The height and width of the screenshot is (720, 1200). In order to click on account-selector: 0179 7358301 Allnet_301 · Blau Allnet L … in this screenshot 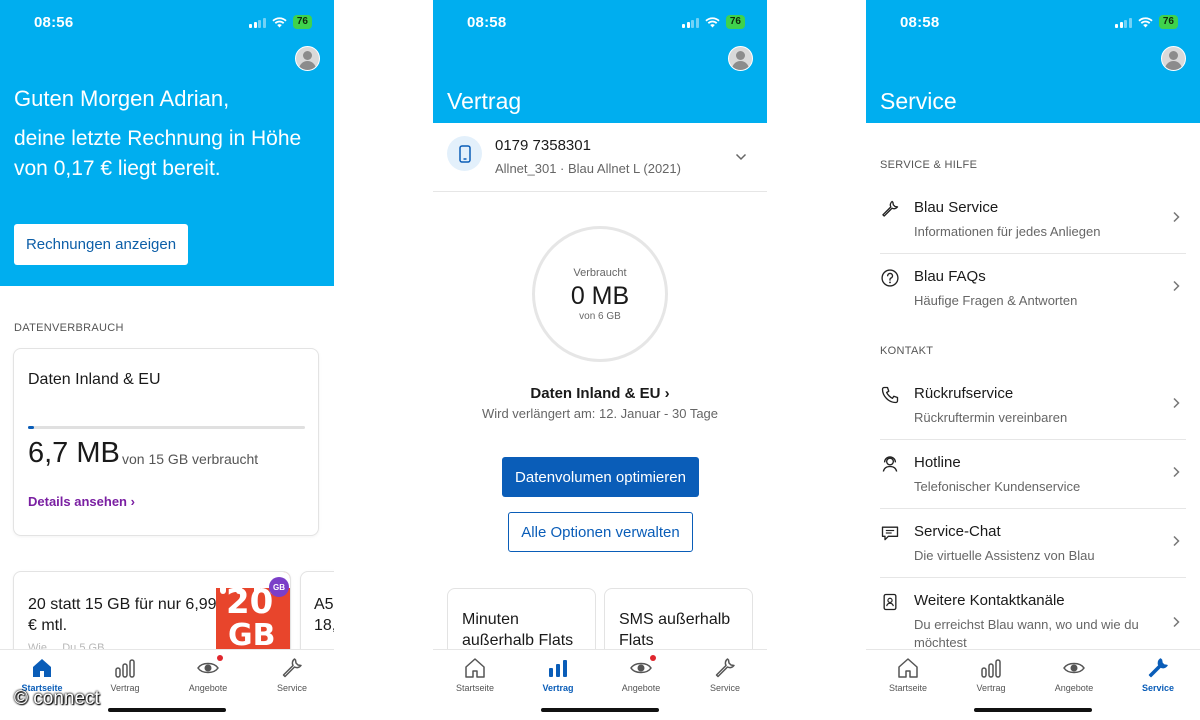, I will do `click(600, 157)`.